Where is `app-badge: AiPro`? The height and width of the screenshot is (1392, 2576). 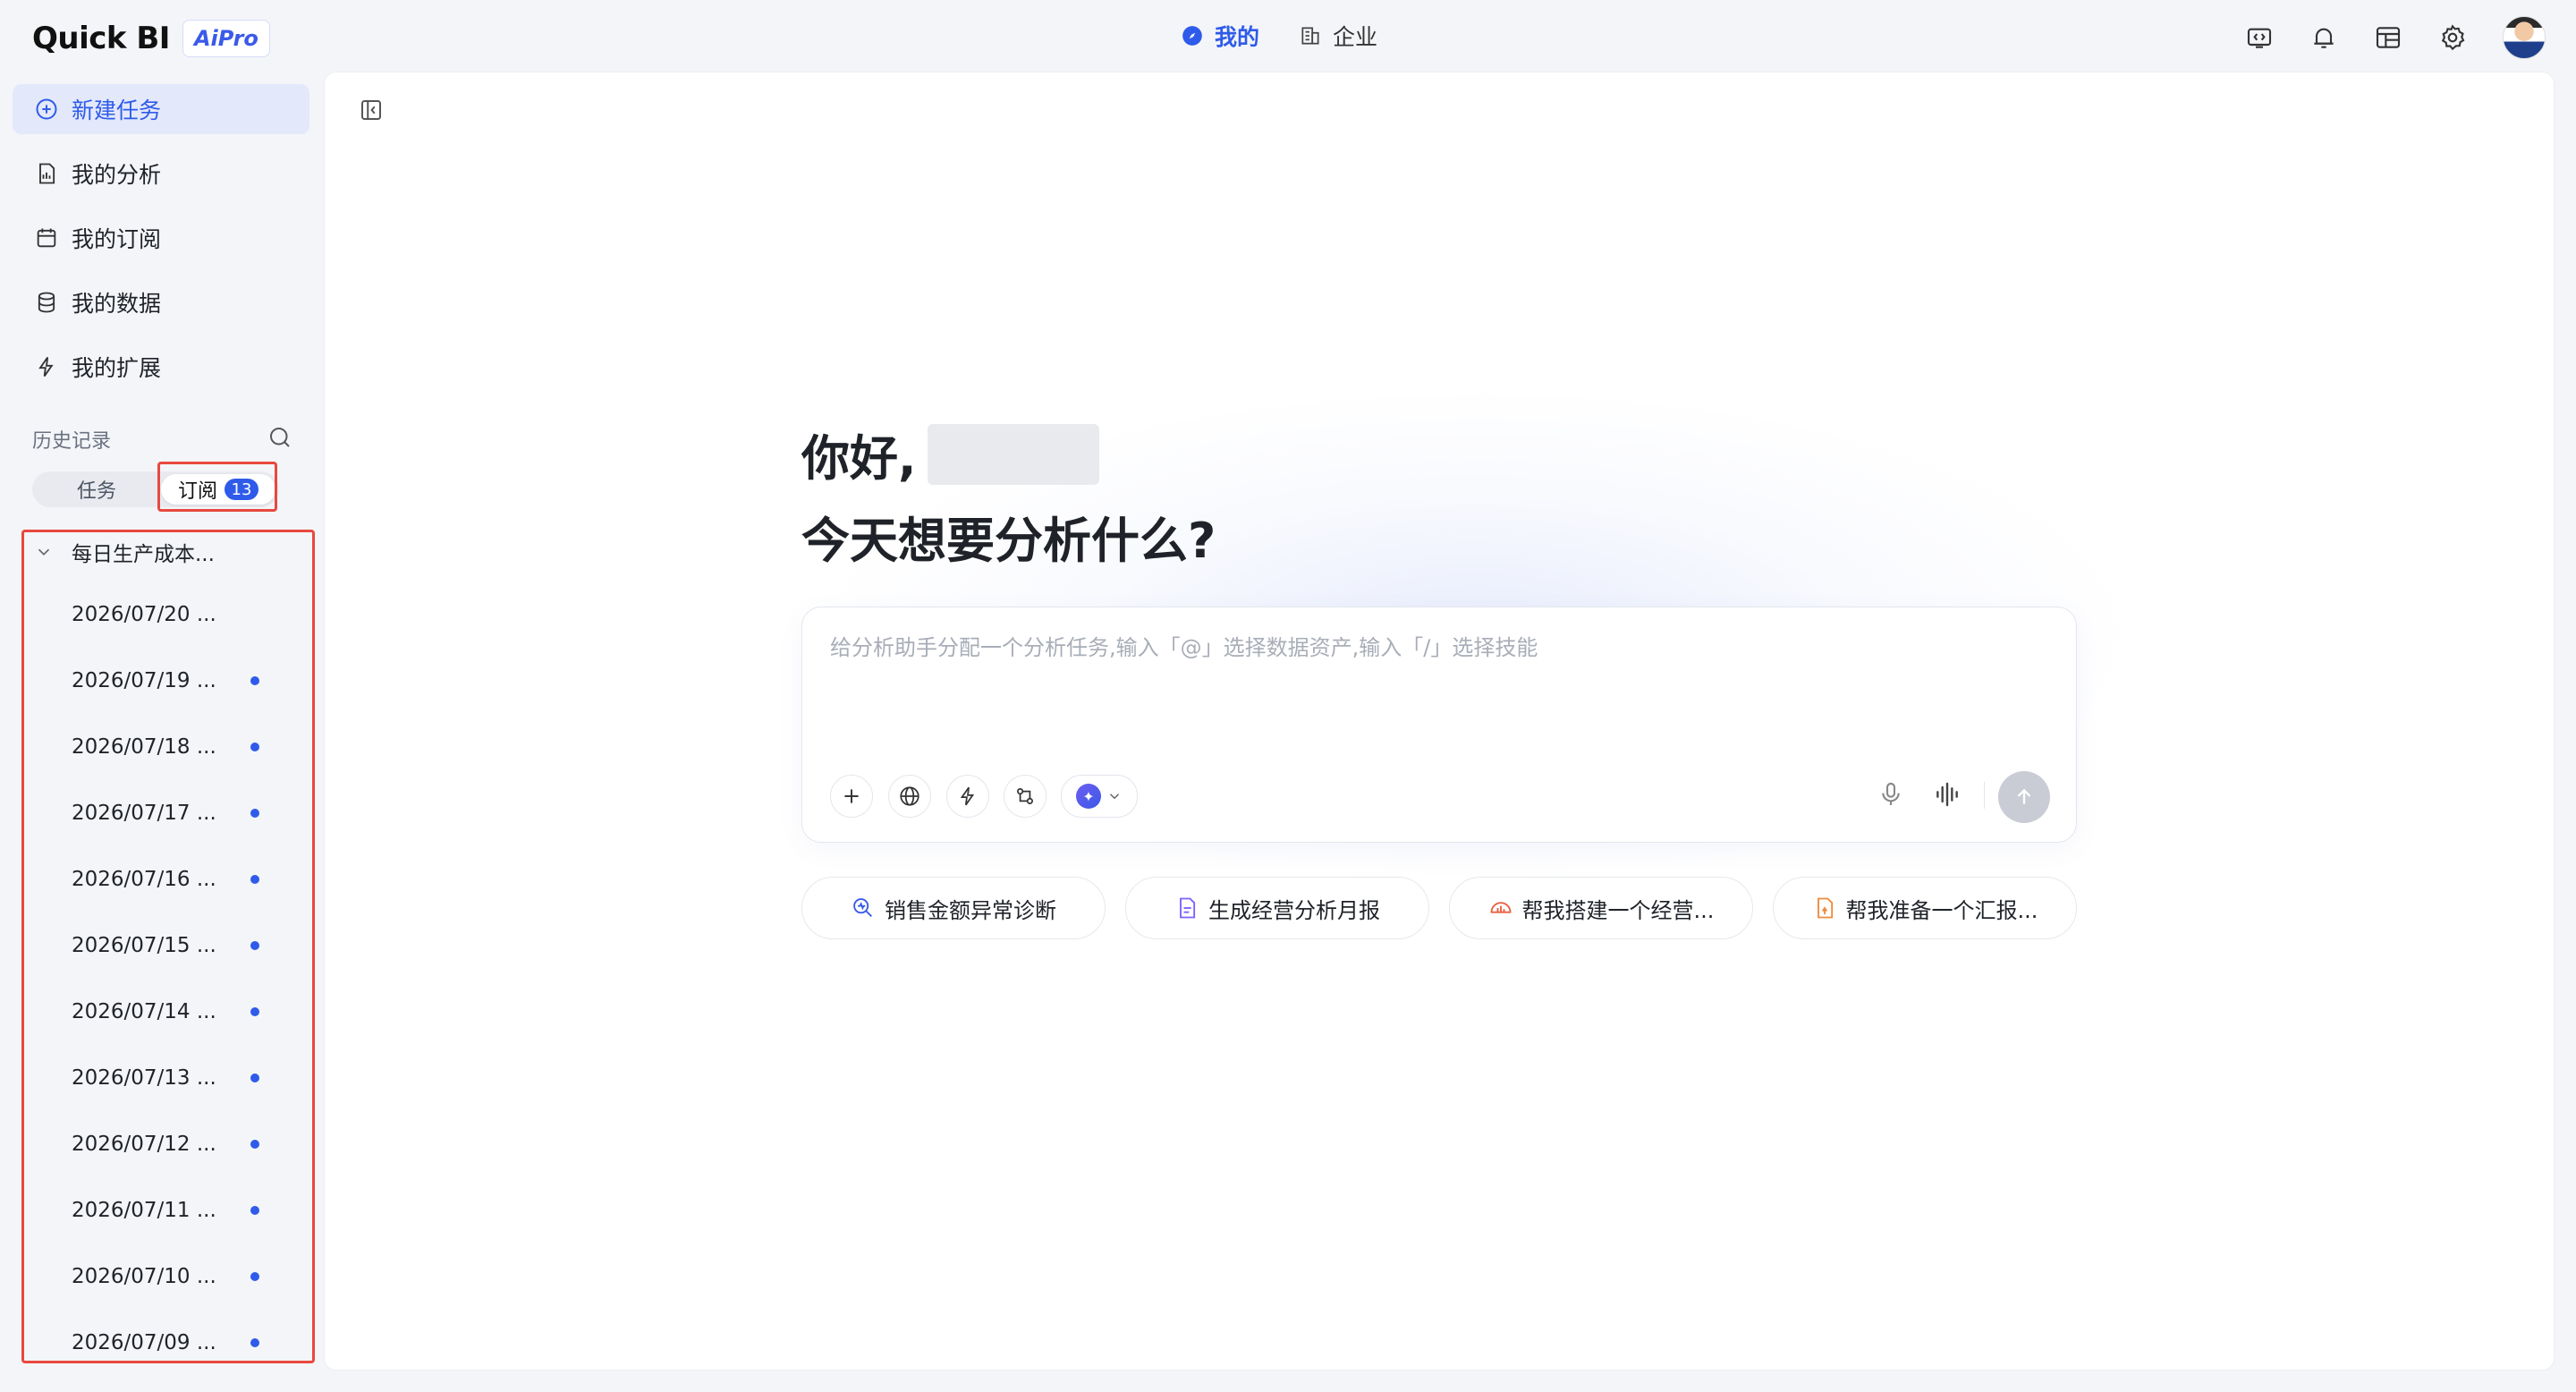 app-badge: AiPro is located at coordinates (226, 38).